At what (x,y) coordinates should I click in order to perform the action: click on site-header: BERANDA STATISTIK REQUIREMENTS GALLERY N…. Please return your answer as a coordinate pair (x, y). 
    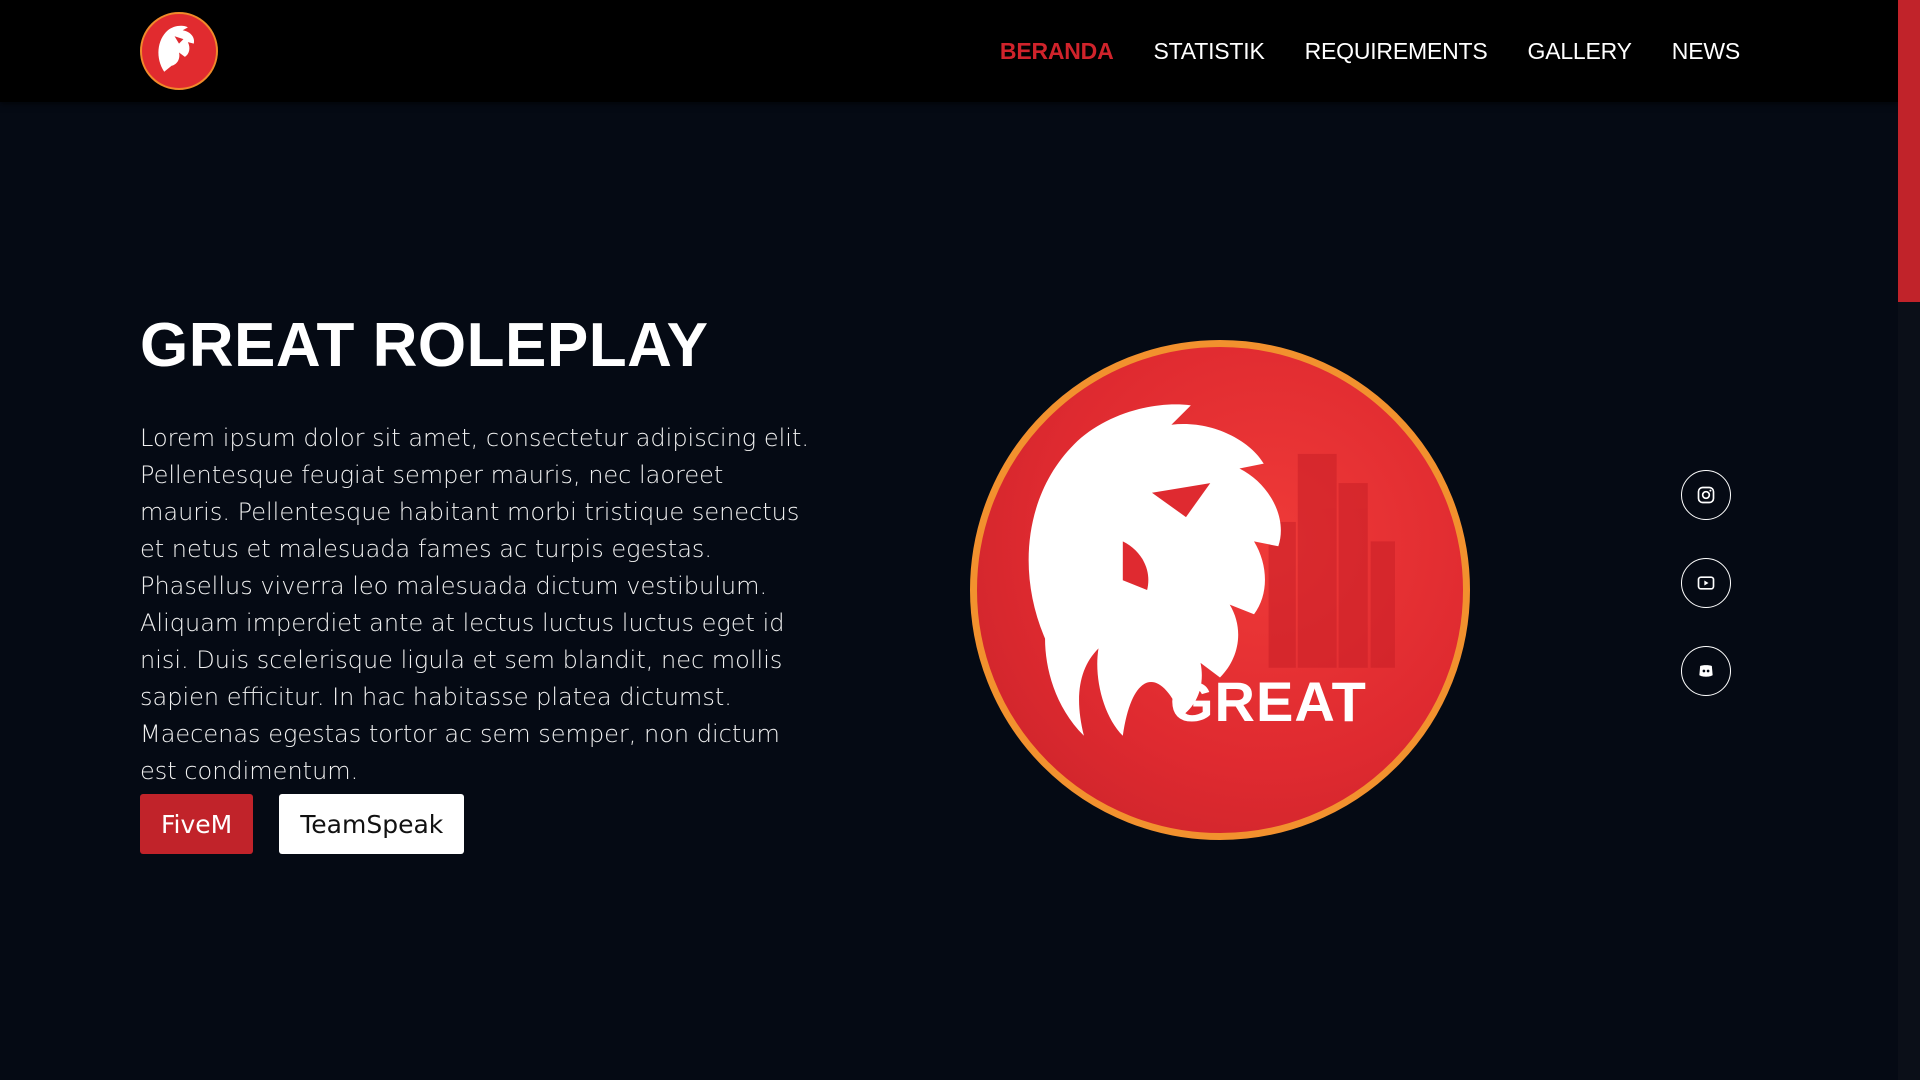
    Looking at the image, I should click on (949, 51).